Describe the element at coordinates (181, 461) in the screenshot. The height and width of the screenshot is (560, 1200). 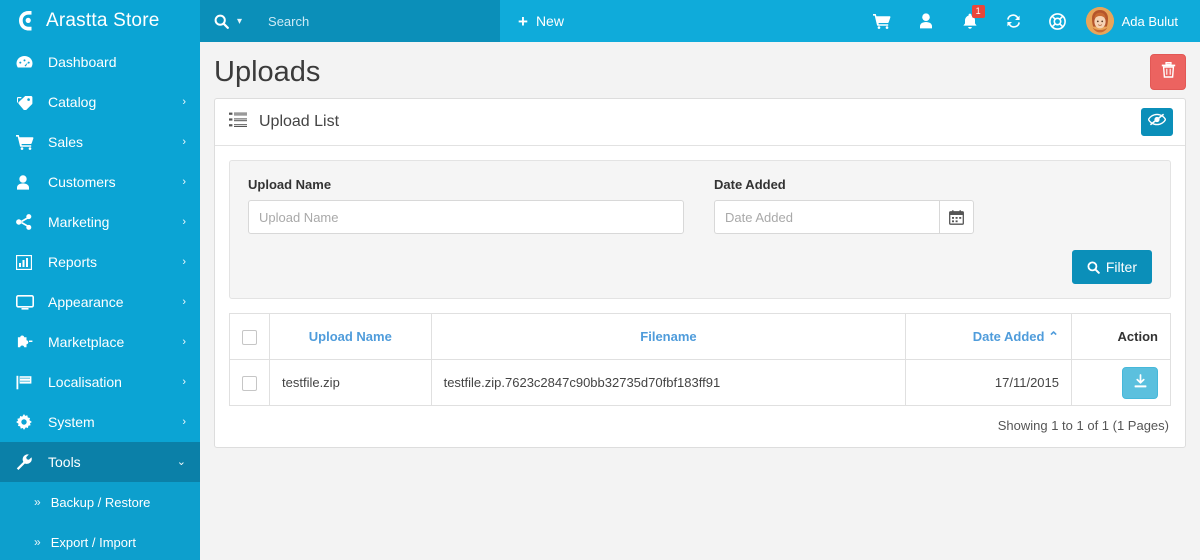
I see `chevron-down-icon: ⌄` at that location.